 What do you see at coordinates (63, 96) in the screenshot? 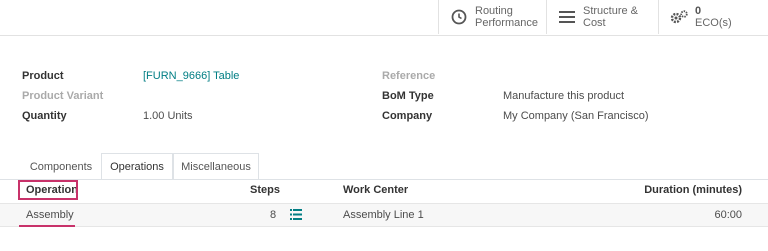
I see `product-variant-label: Product Variant` at bounding box center [63, 96].